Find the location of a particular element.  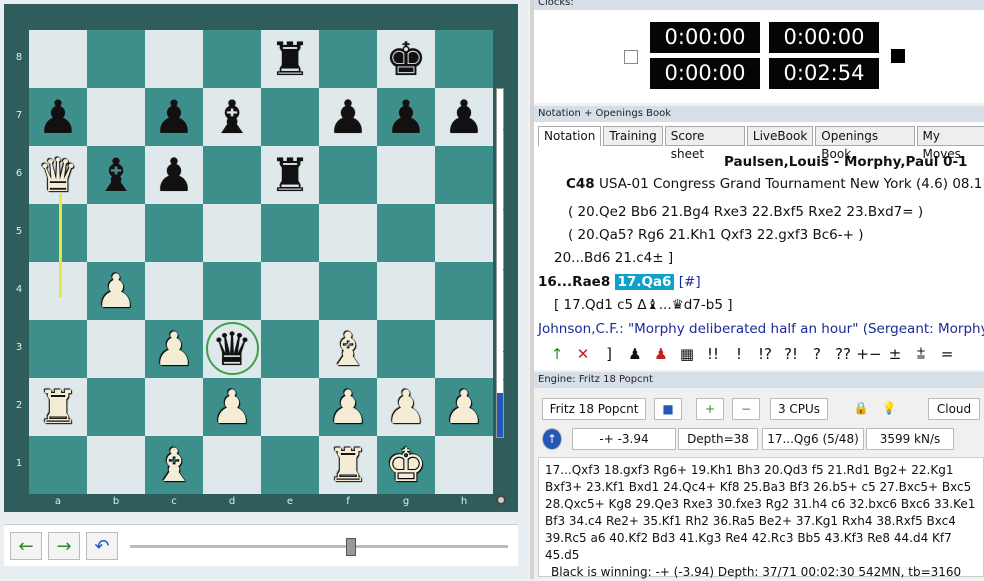

up-arrow-icon: ↑ is located at coordinates (557, 354).